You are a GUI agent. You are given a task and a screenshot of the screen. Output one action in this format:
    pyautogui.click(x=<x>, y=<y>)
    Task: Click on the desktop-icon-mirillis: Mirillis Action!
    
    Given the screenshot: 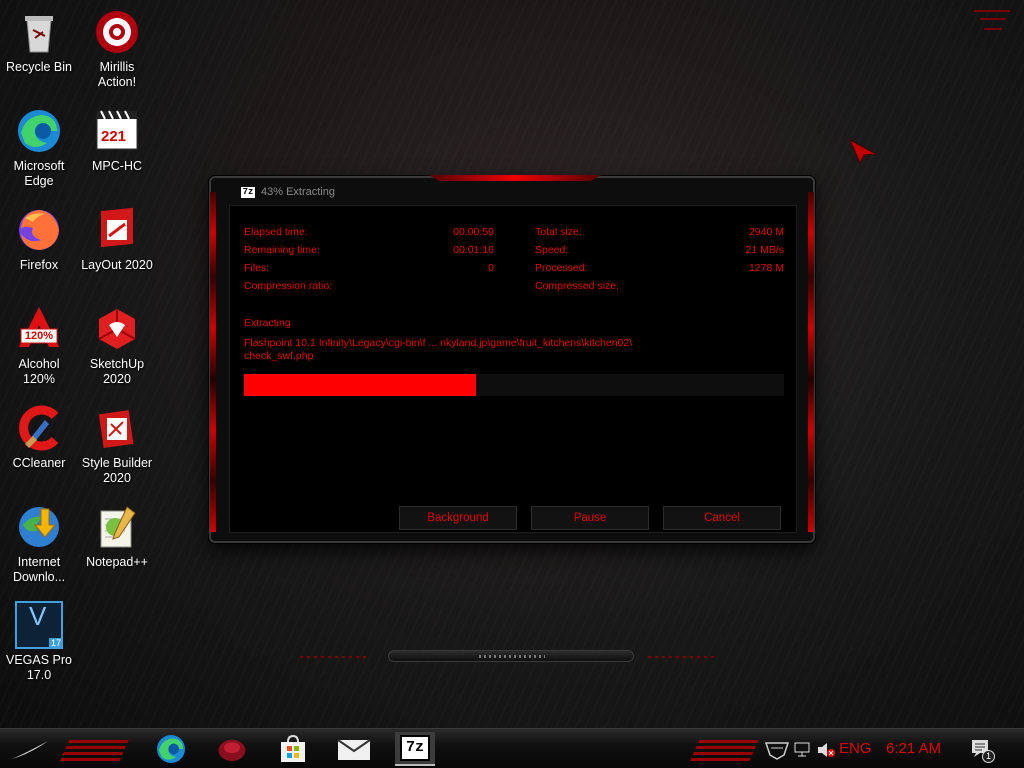 What is the action you would take?
    pyautogui.click(x=117, y=49)
    